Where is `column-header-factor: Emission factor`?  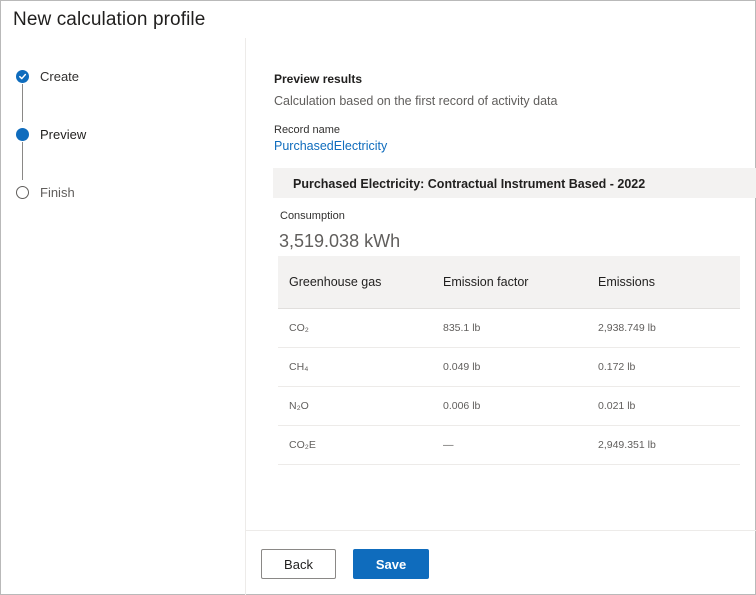 column-header-factor: Emission factor is located at coordinates (509, 282).